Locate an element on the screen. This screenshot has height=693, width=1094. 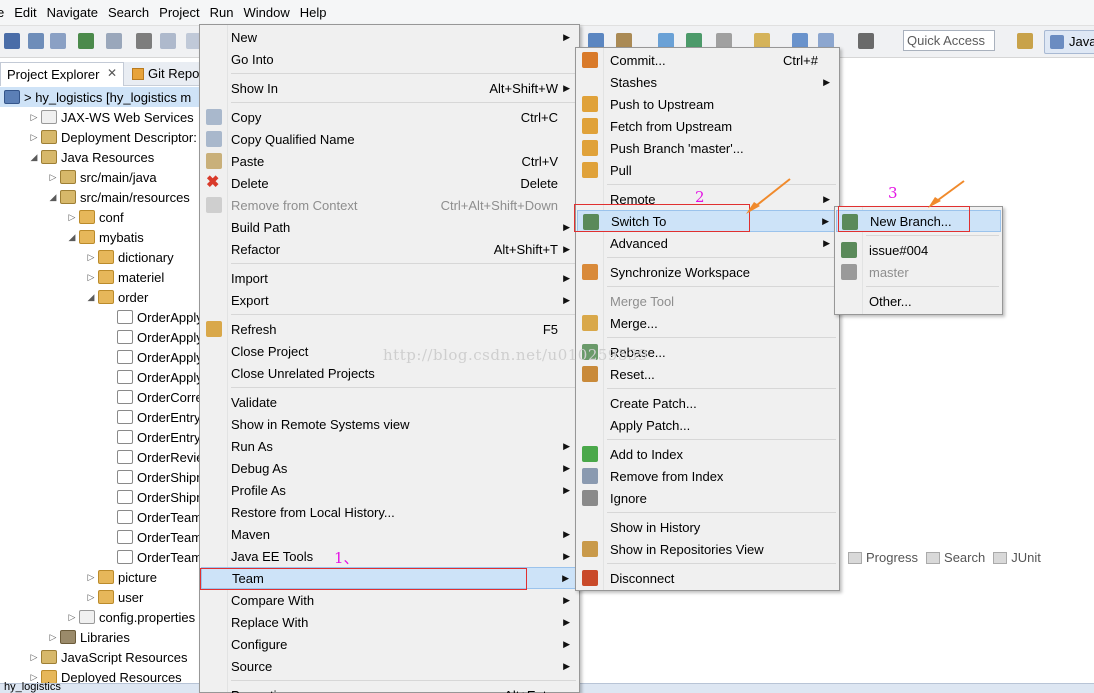
menu-item-show-in: Show In Alt+Shift+W ▶ is located at coordinates (389, 88).